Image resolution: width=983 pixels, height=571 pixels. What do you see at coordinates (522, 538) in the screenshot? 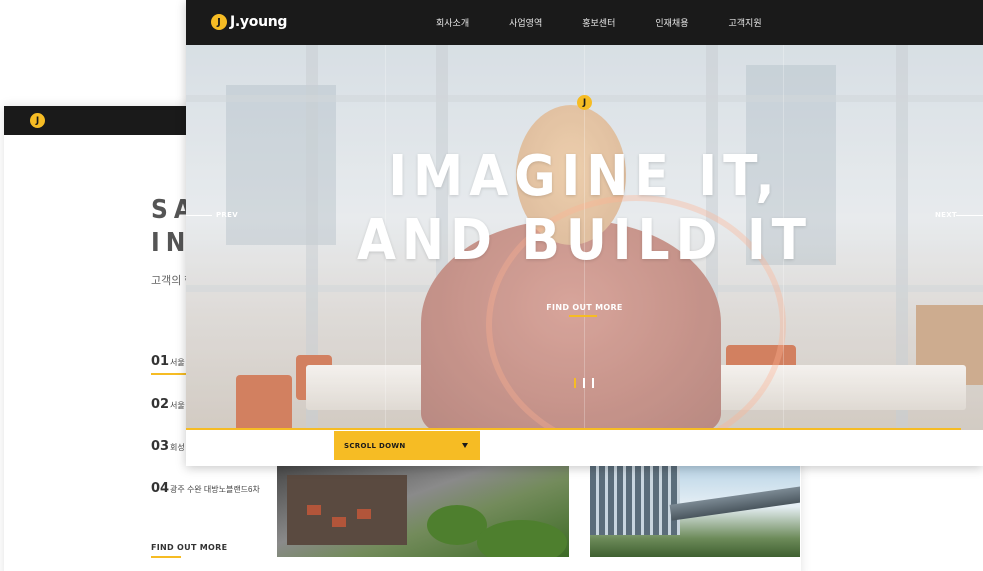
I see `plant-shape` at bounding box center [522, 538].